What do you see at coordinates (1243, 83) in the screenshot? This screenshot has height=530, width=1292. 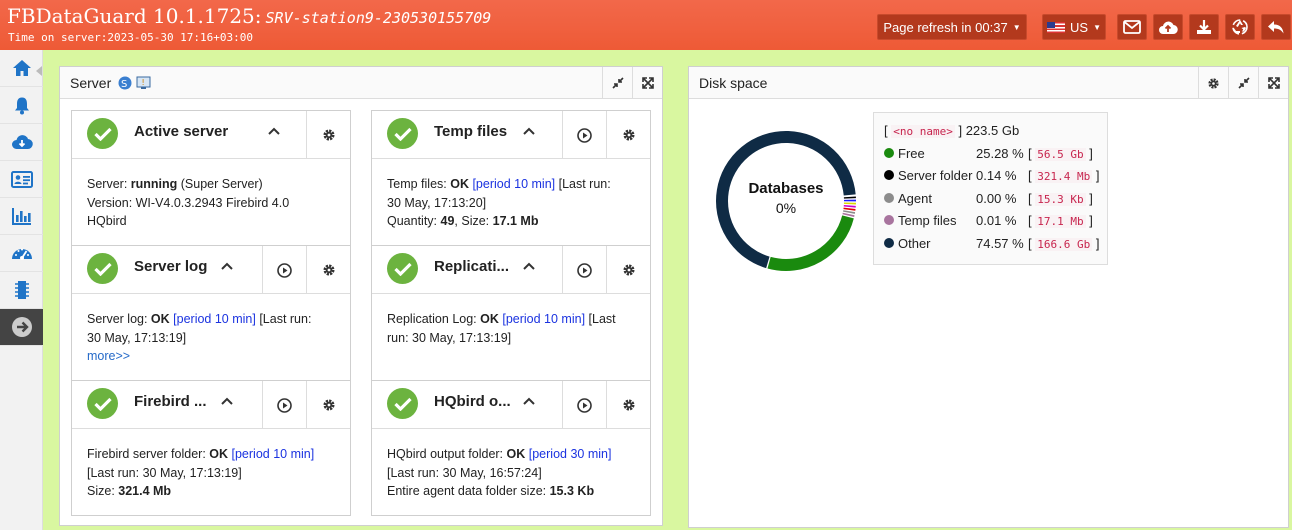 I see `disk-panel-collapse-button` at bounding box center [1243, 83].